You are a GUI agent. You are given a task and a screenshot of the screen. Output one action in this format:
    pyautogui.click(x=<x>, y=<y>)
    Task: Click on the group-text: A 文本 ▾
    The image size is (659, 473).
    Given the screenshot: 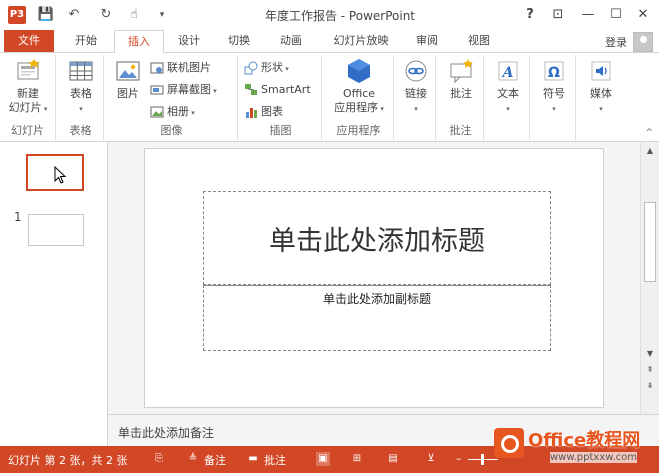 What is the action you would take?
    pyautogui.click(x=508, y=97)
    